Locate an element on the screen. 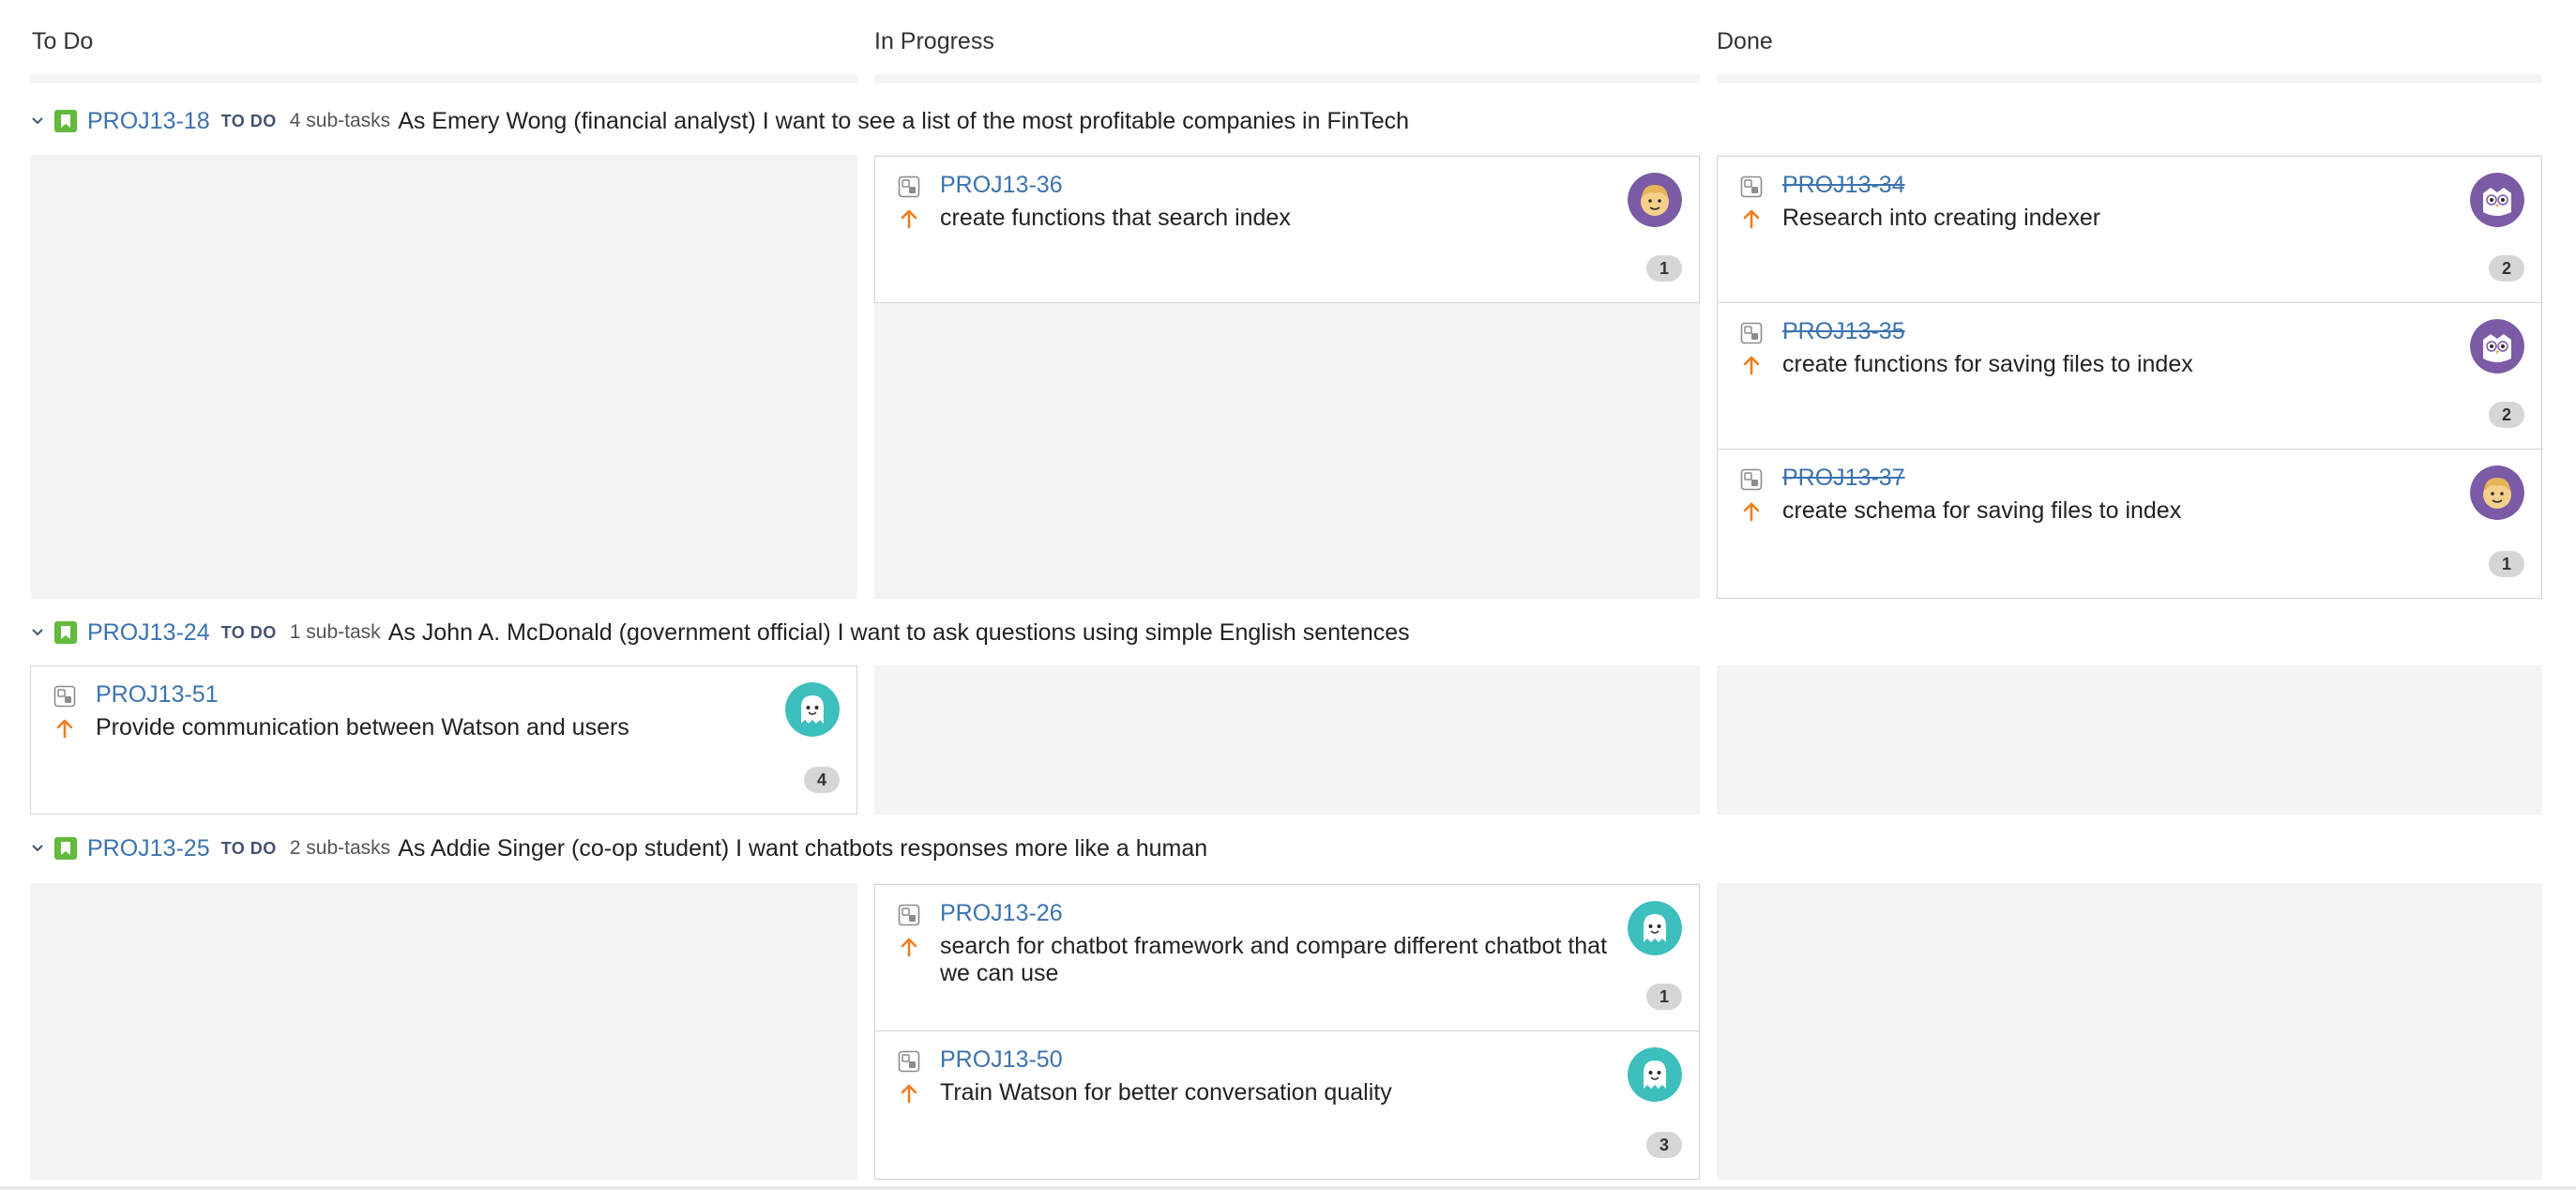 The image size is (2576, 1190). issue-key: PROJ13-50 is located at coordinates (1002, 1060).